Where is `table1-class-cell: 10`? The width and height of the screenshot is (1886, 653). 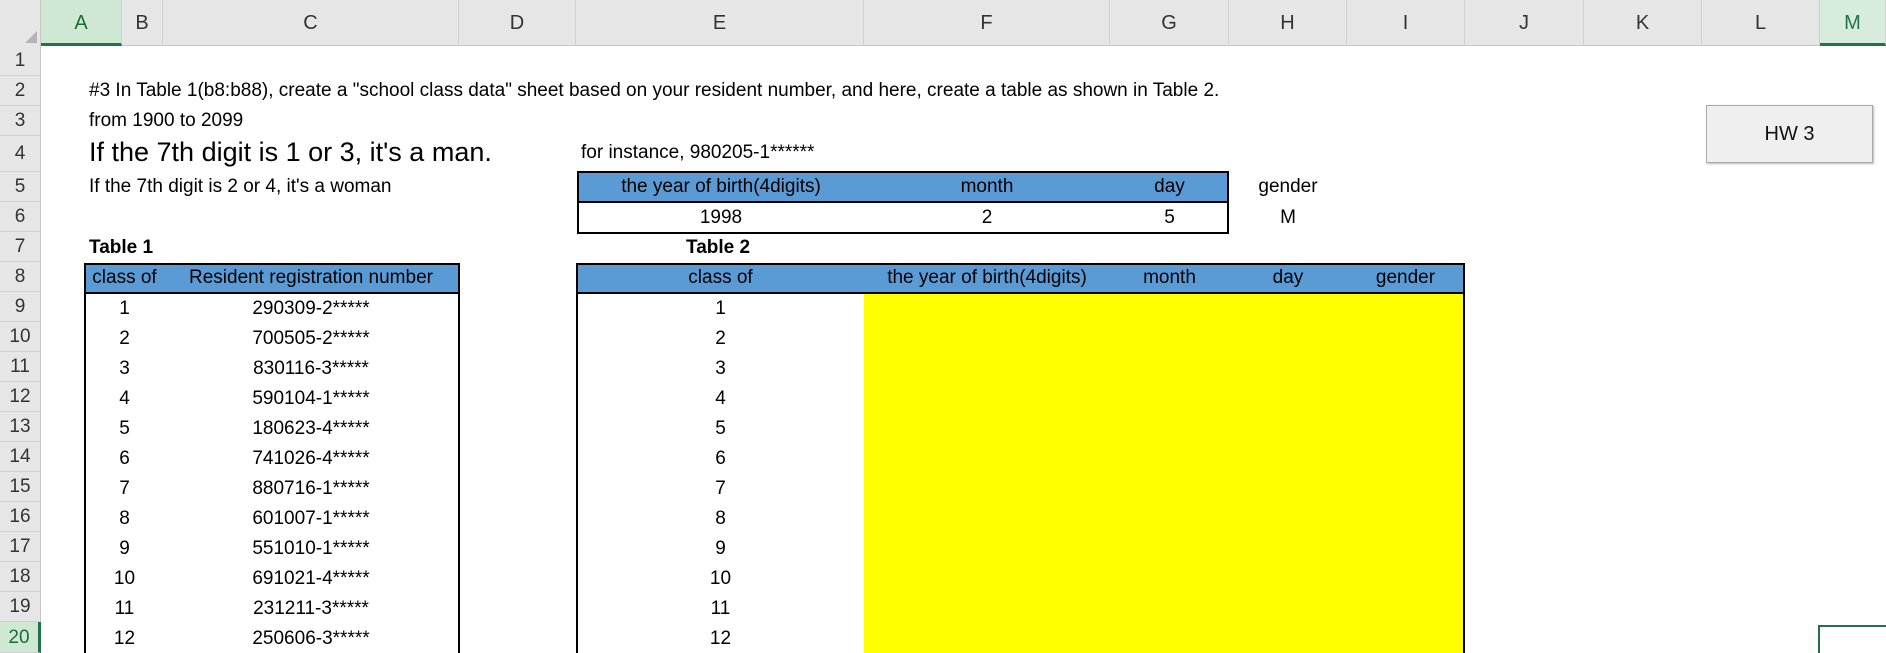 table1-class-cell: 10 is located at coordinates (124, 579).